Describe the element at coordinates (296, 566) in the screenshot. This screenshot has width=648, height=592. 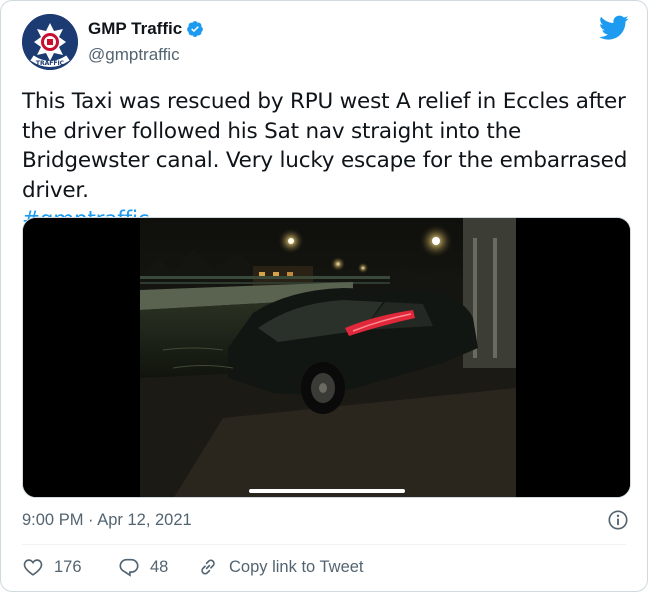
I see `copy-link-label: Copy link to Tweet` at that location.